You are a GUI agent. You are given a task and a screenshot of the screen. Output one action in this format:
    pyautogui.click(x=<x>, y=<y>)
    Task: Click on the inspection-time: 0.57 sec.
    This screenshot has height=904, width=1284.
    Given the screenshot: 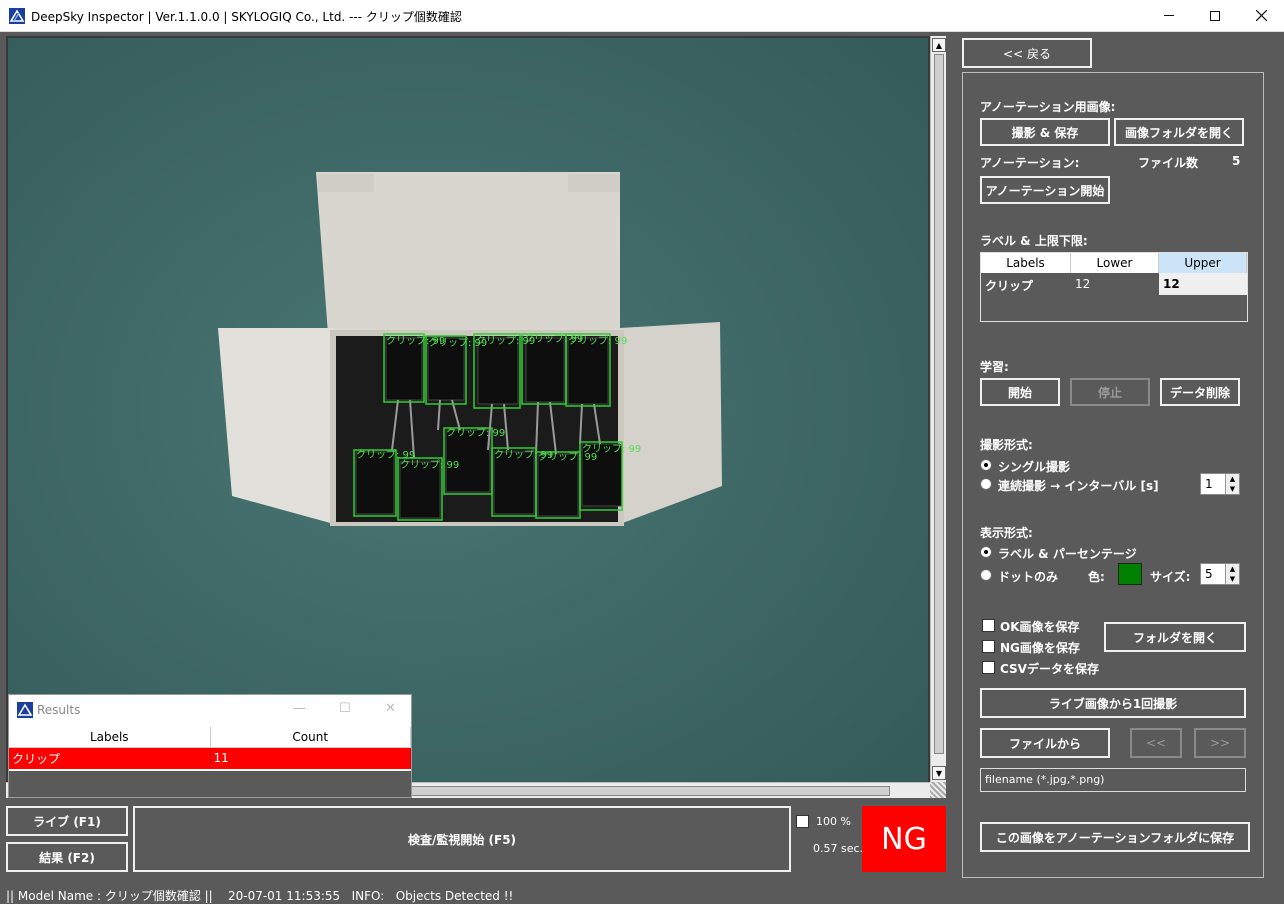 What is the action you would take?
    pyautogui.click(x=838, y=848)
    